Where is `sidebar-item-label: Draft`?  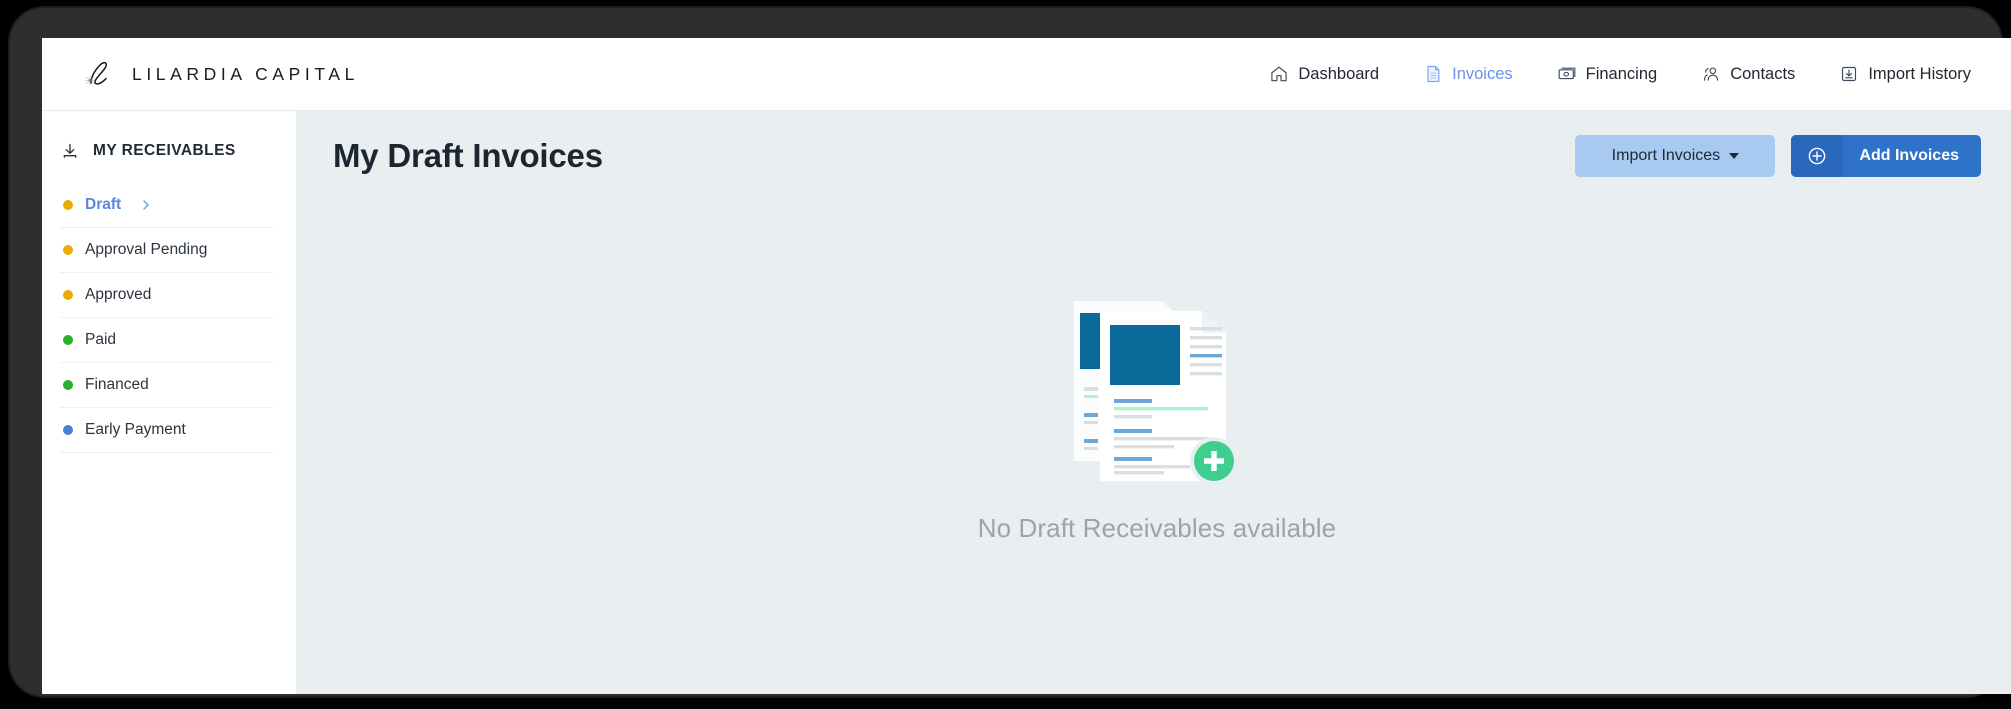 sidebar-item-label: Draft is located at coordinates (103, 204).